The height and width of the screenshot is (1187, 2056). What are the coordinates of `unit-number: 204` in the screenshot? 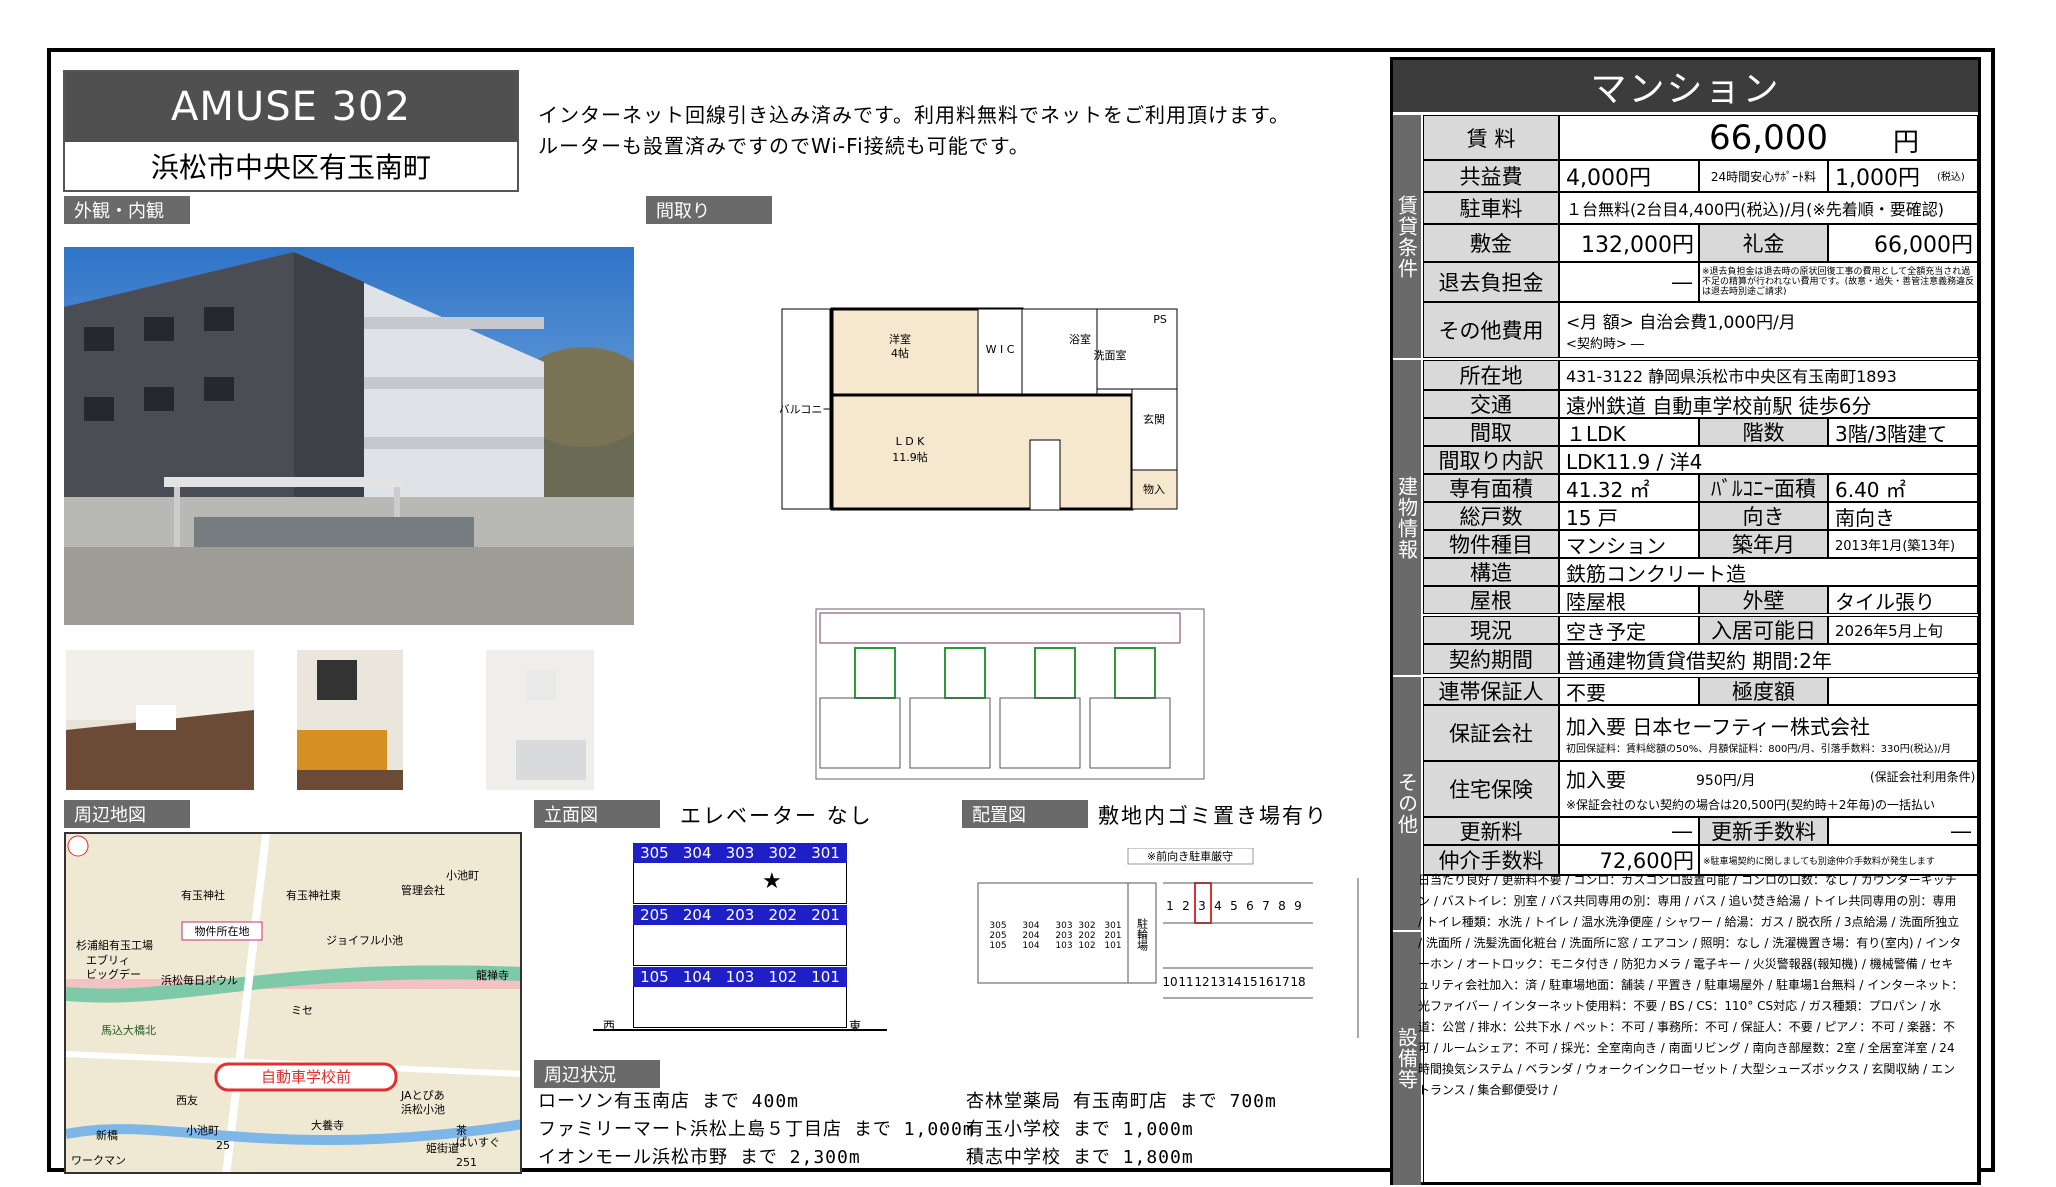 It's located at (697, 915).